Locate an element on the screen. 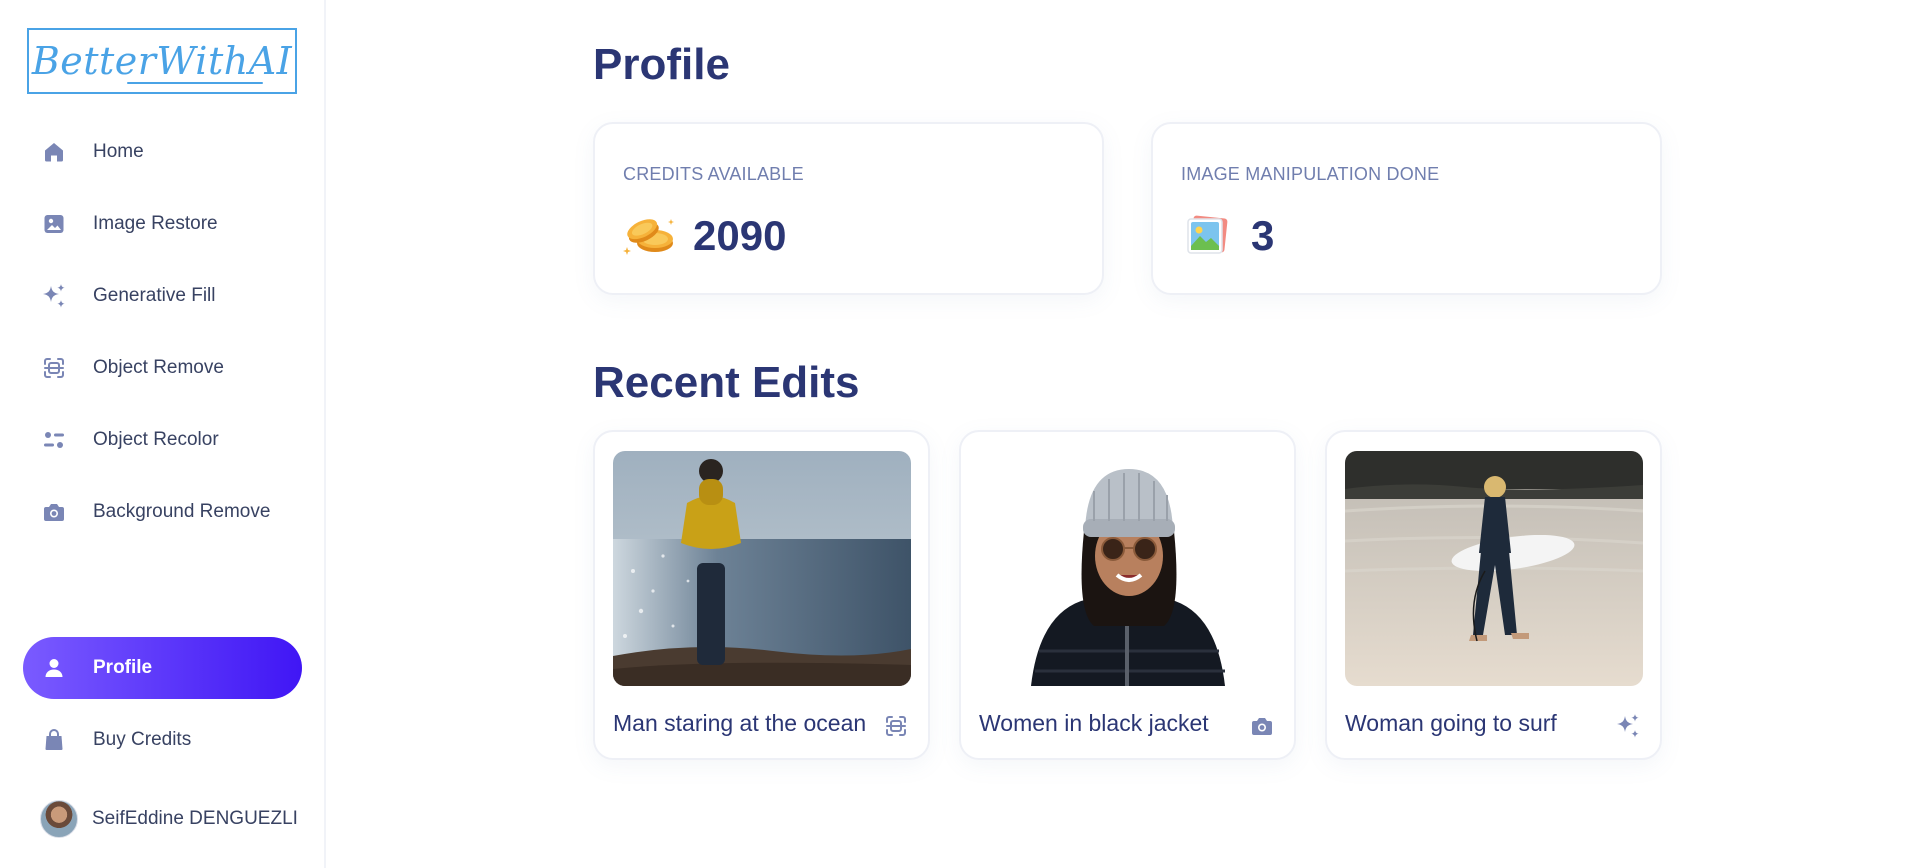  user-name: SeifEddine DENGUEZLI is located at coordinates (195, 818).